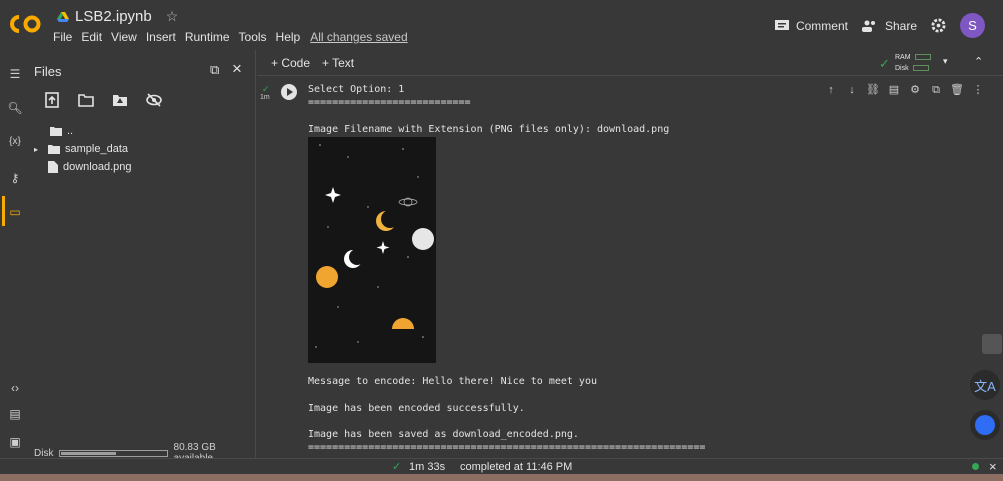 The width and height of the screenshot is (1003, 481). What do you see at coordinates (89, 453) in the screenshot?
I see `disk-bar-fill` at bounding box center [89, 453].